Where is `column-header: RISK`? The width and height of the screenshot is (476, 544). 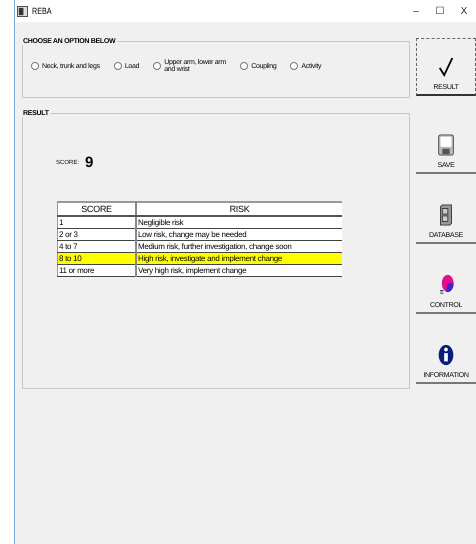 column-header: RISK is located at coordinates (239, 209).